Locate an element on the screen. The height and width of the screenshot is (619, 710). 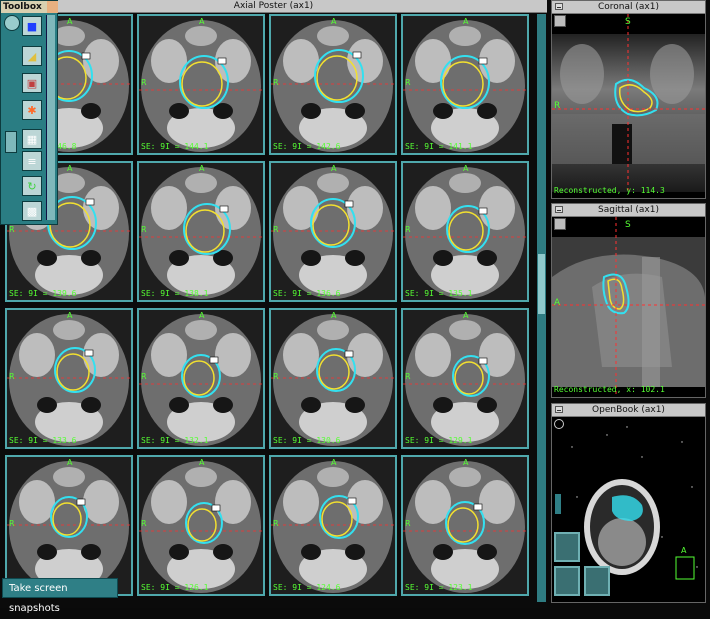
axial-slice-cell: A R SE: 9I = 123.1 is located at coordinates (465, 525).